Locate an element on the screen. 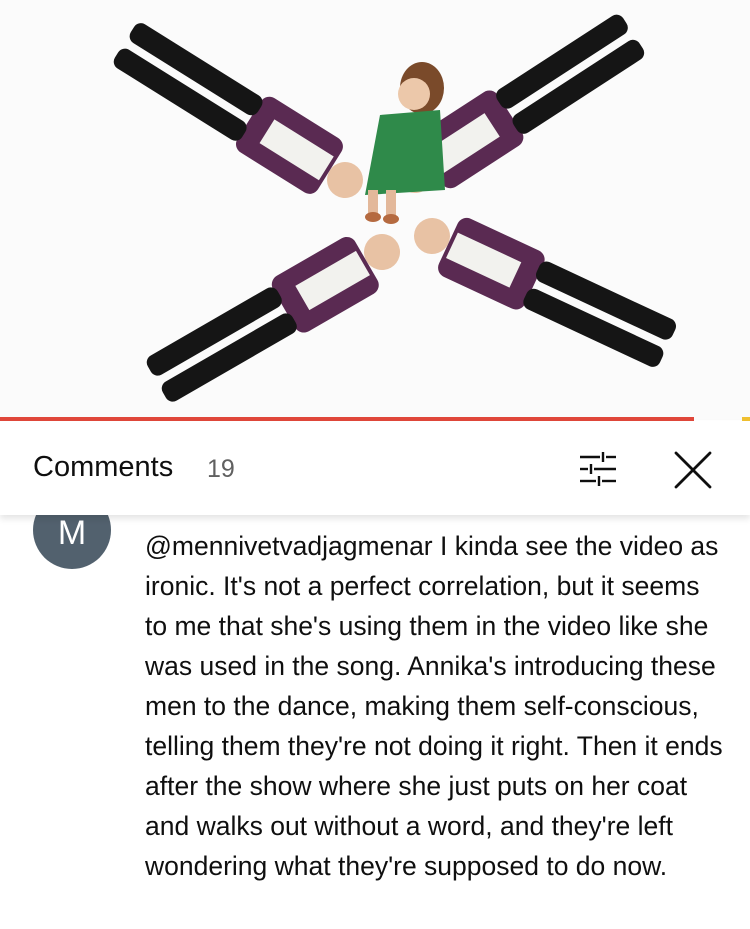  sliders-icon is located at coordinates (598, 469).